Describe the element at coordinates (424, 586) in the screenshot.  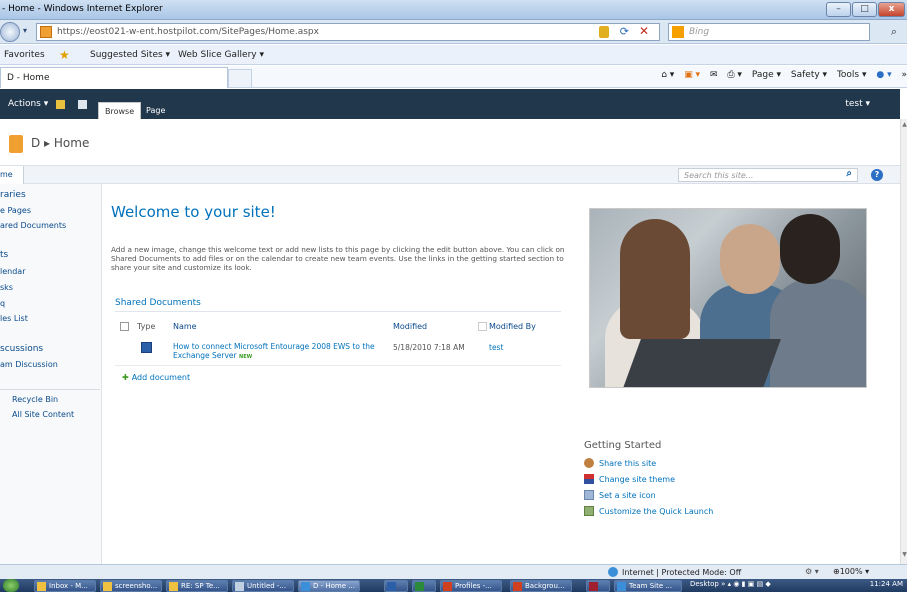
I see `taskbar-item-excel` at that location.